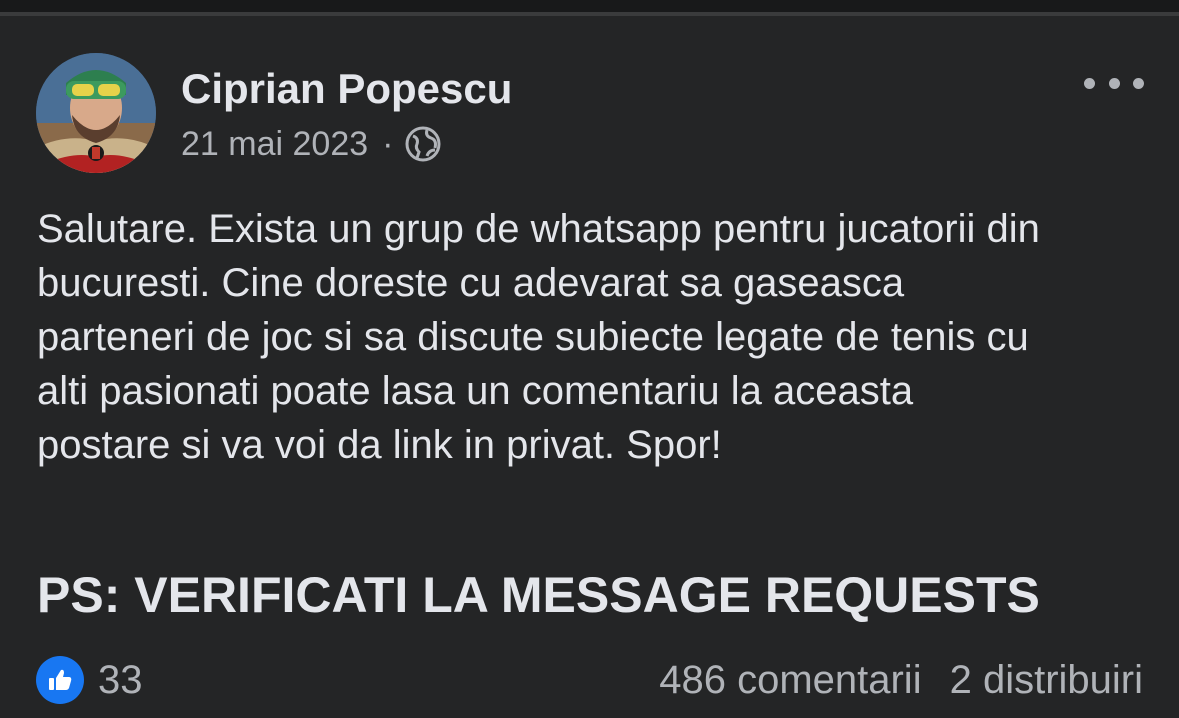 The image size is (1179, 718). I want to click on engagement-counts: 486 comentarii 2 distribuiri, so click(901, 680).